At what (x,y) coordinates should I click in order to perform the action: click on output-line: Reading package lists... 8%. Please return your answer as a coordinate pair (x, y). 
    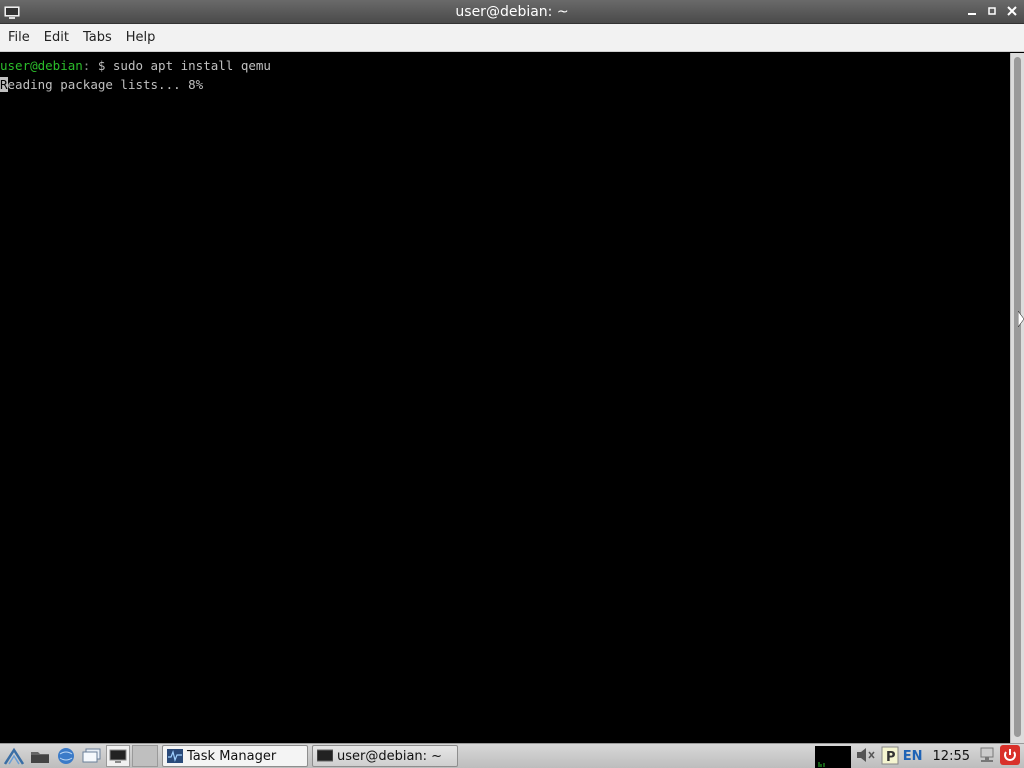
    Looking at the image, I should click on (505, 84).